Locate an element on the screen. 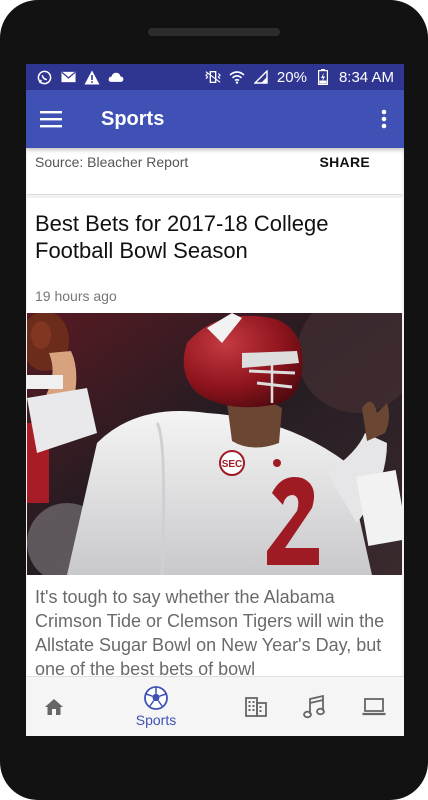 The height and width of the screenshot is (800, 428). nav-music is located at coordinates (314, 706).